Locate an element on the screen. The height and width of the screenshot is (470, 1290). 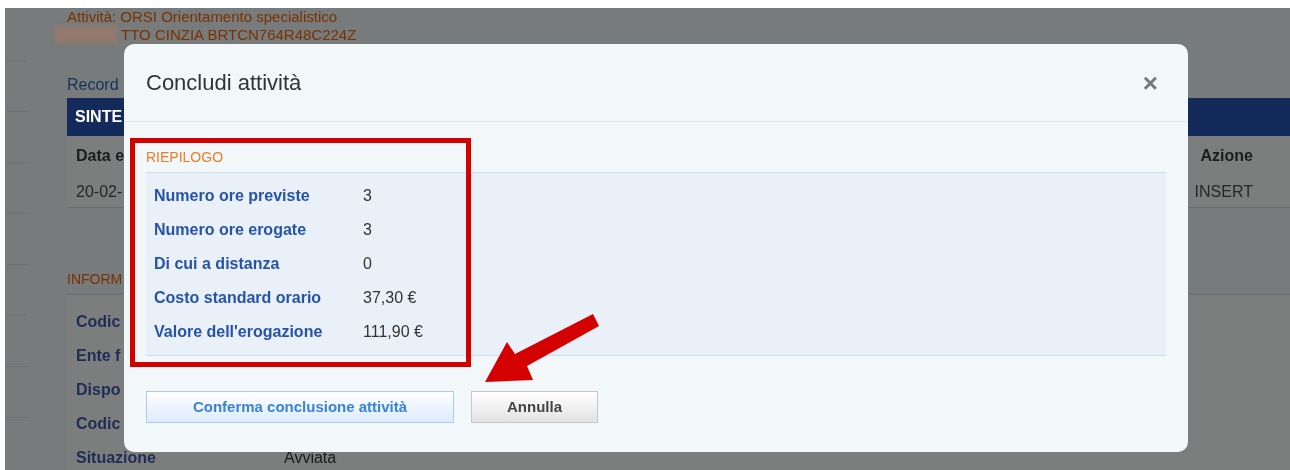
redacted-block is located at coordinates (86, 34).